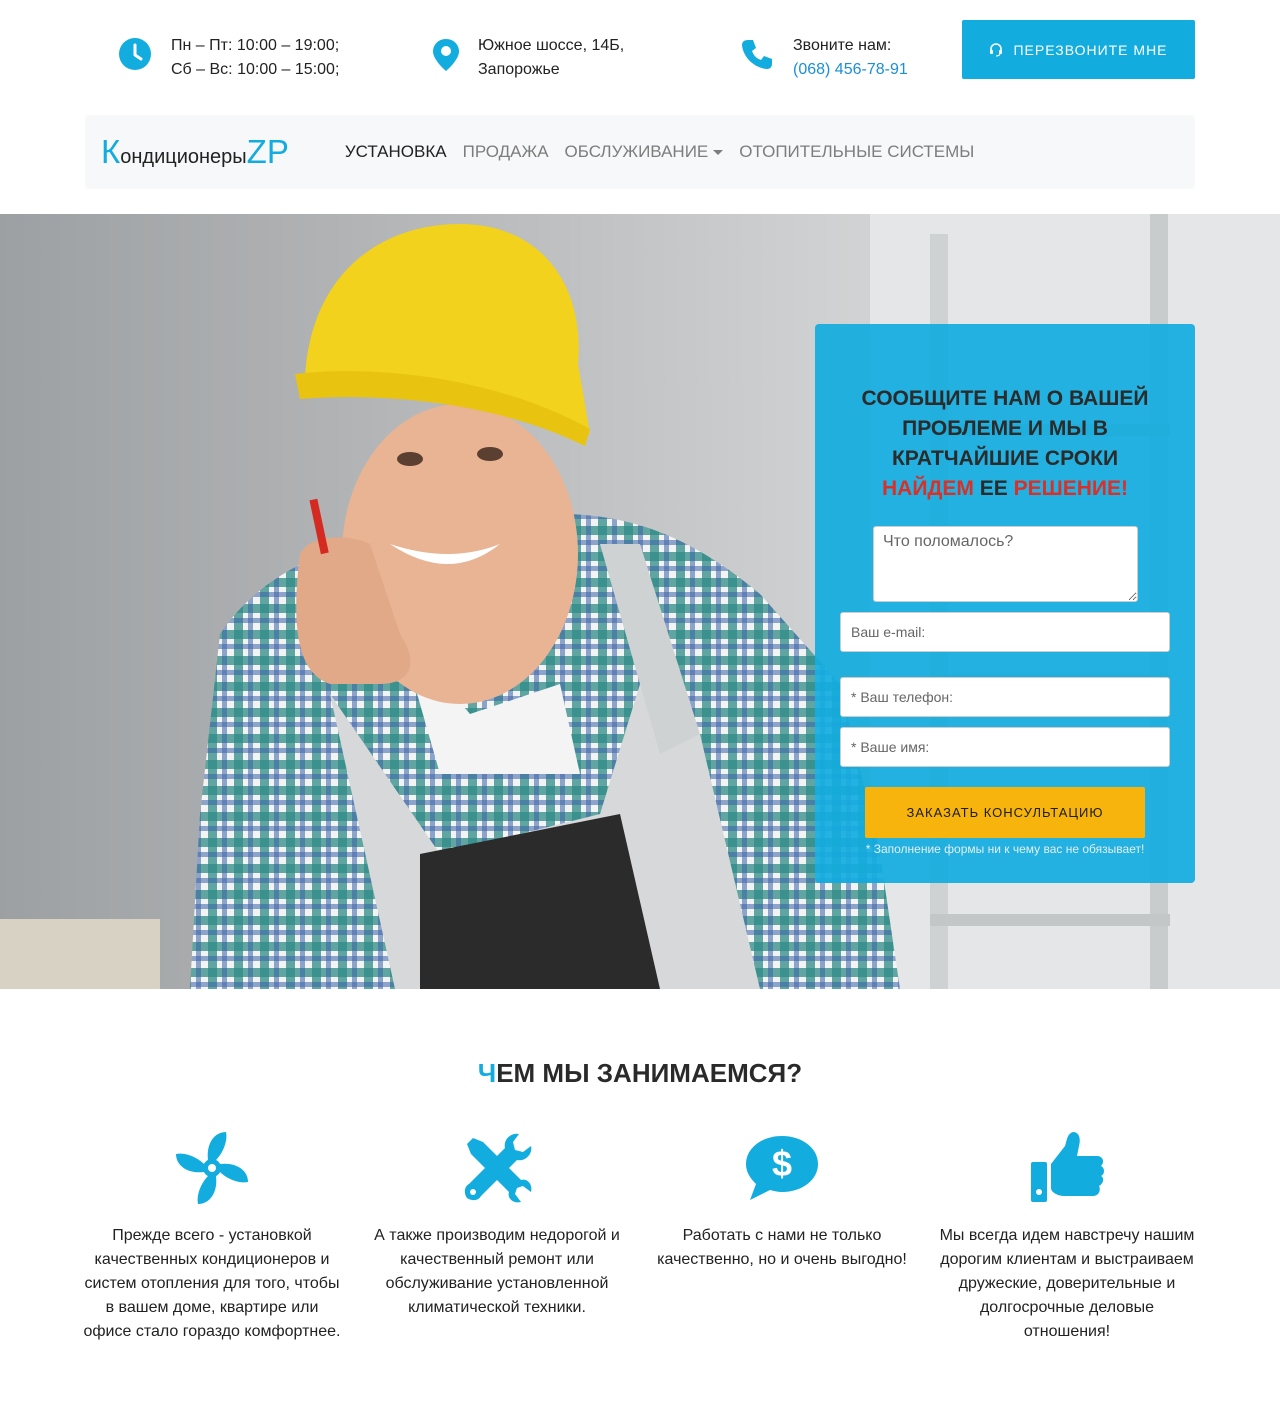  I want to click on phone-link: (068) 456-78-91, so click(850, 70).